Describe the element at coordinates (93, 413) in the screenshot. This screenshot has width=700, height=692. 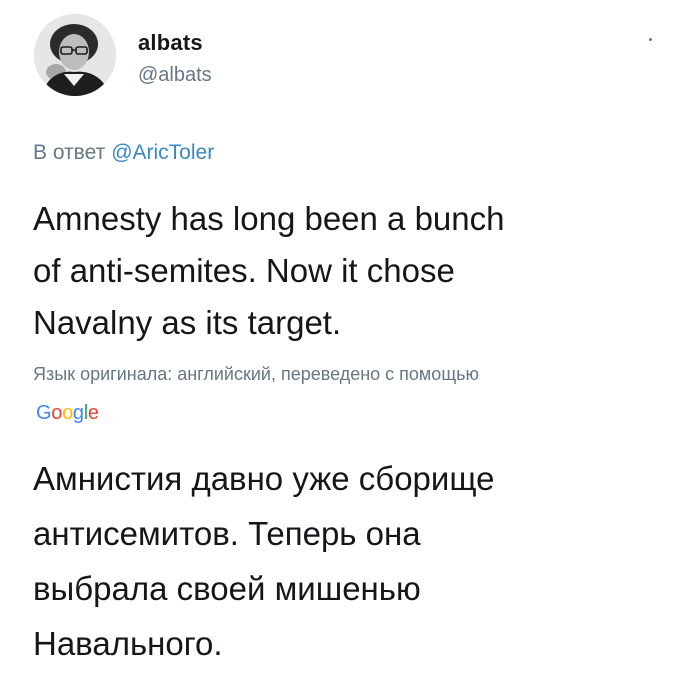
I see `google-logo-letter: e` at that location.